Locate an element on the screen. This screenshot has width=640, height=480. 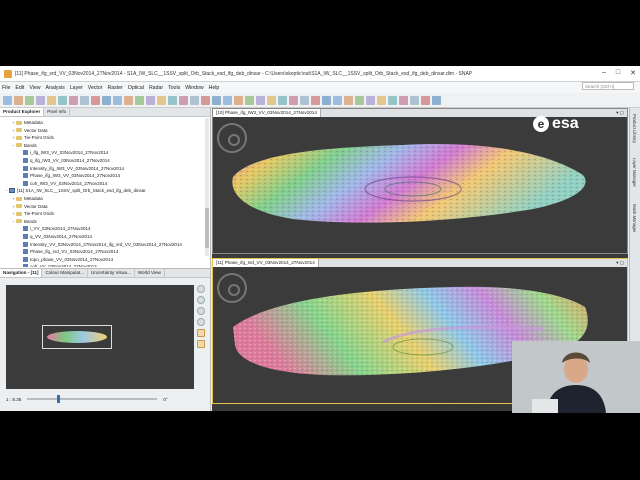
navigation-overview is located at coordinates (100, 337).